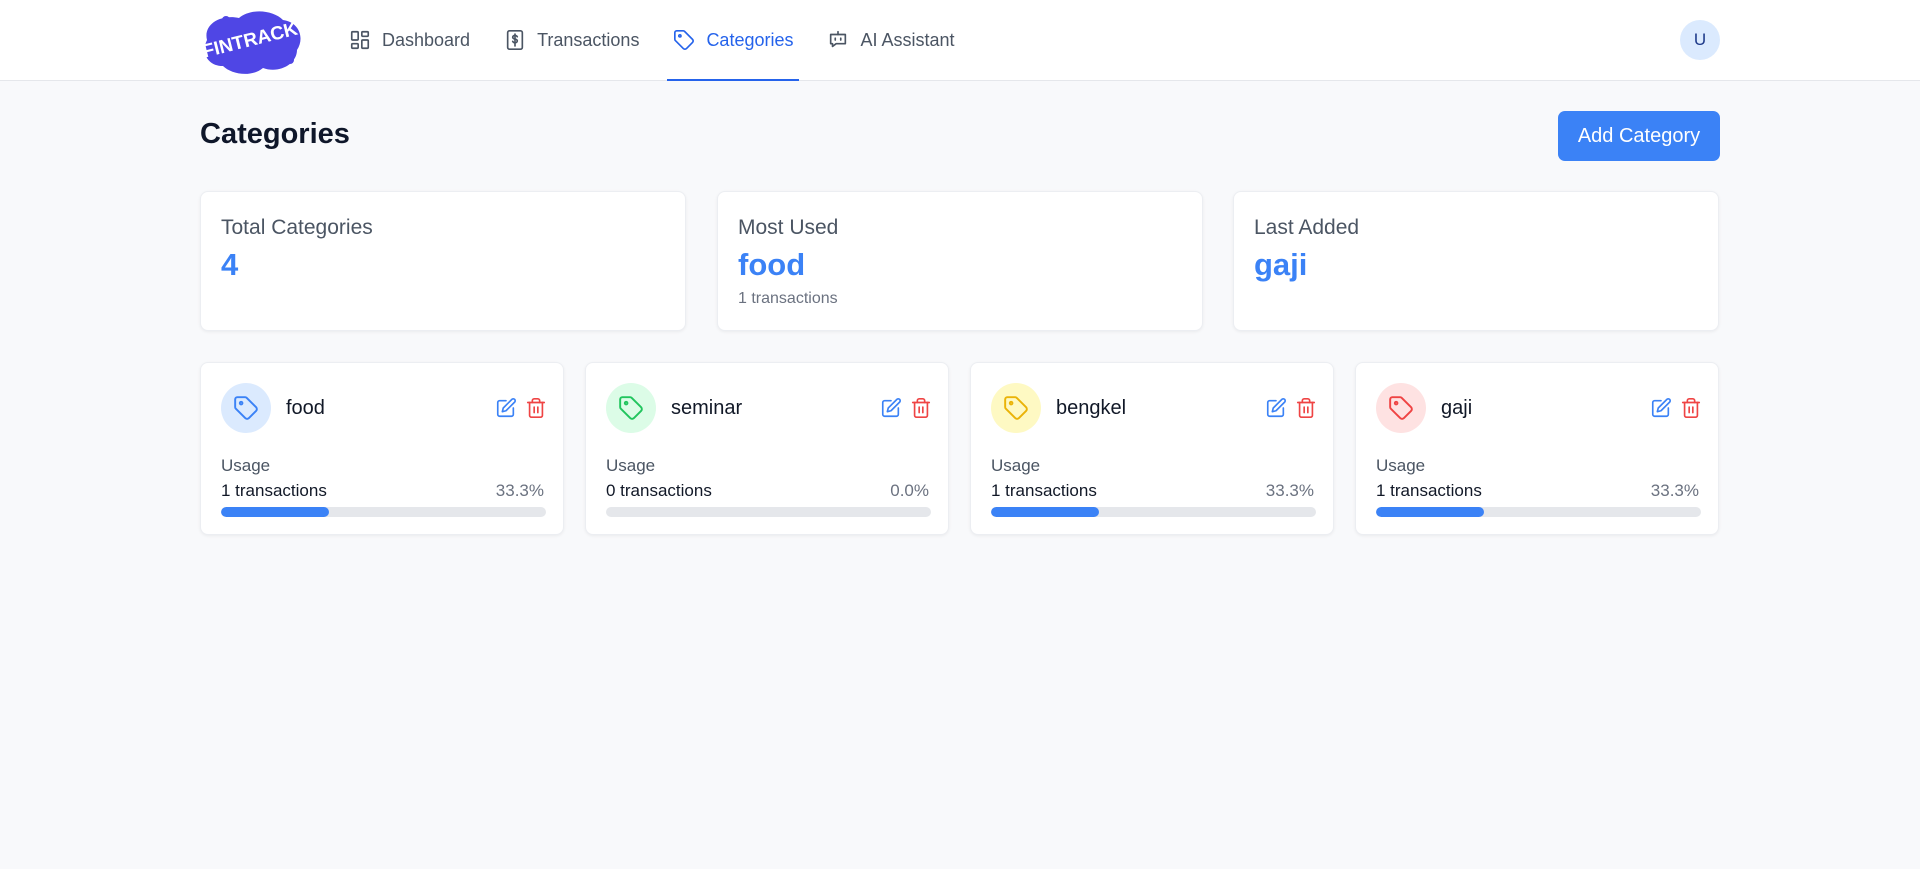  Describe the element at coordinates (1152, 448) in the screenshot. I see `category-card: bengkel Usage 1 transactions 33.3%` at that location.